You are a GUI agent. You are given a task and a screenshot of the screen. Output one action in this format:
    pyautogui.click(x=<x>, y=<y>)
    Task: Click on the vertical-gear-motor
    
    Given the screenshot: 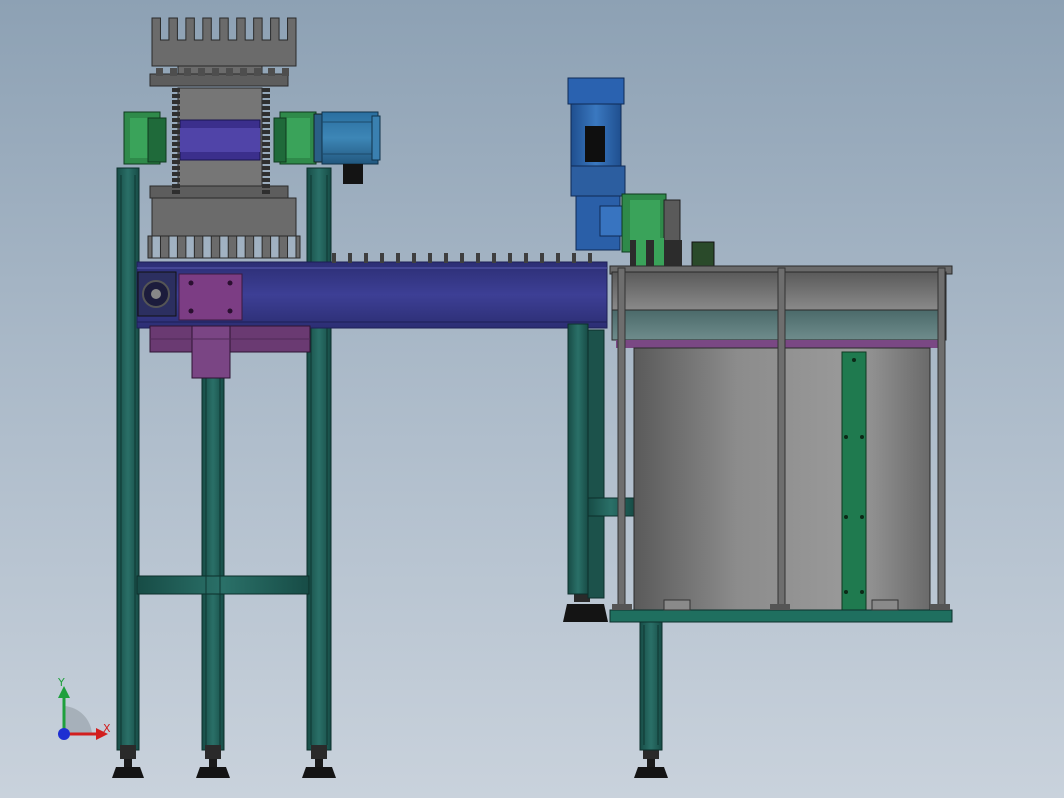 What is the action you would take?
    pyautogui.click(x=641, y=172)
    